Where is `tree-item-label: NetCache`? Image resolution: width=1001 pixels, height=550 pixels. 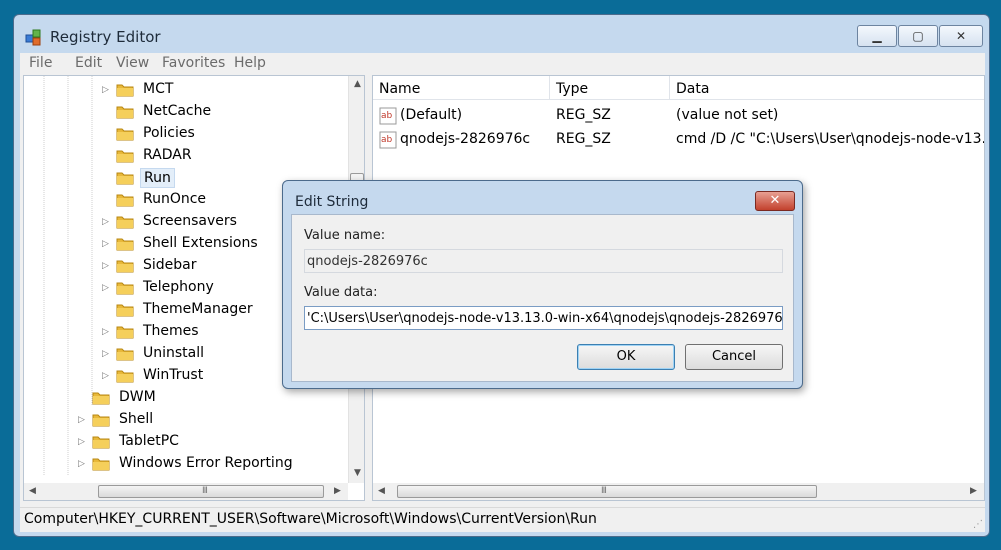 tree-item-label: NetCache is located at coordinates (177, 111).